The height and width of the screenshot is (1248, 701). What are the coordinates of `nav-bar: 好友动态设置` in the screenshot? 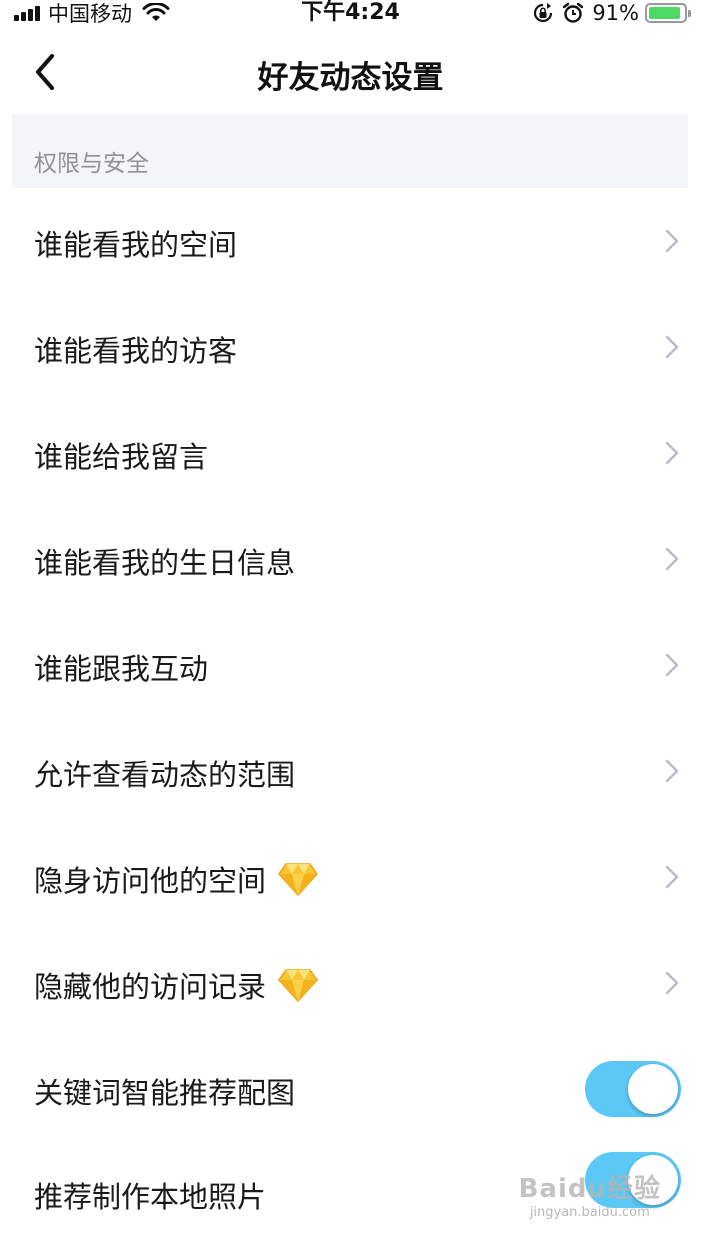 It's located at (350, 71).